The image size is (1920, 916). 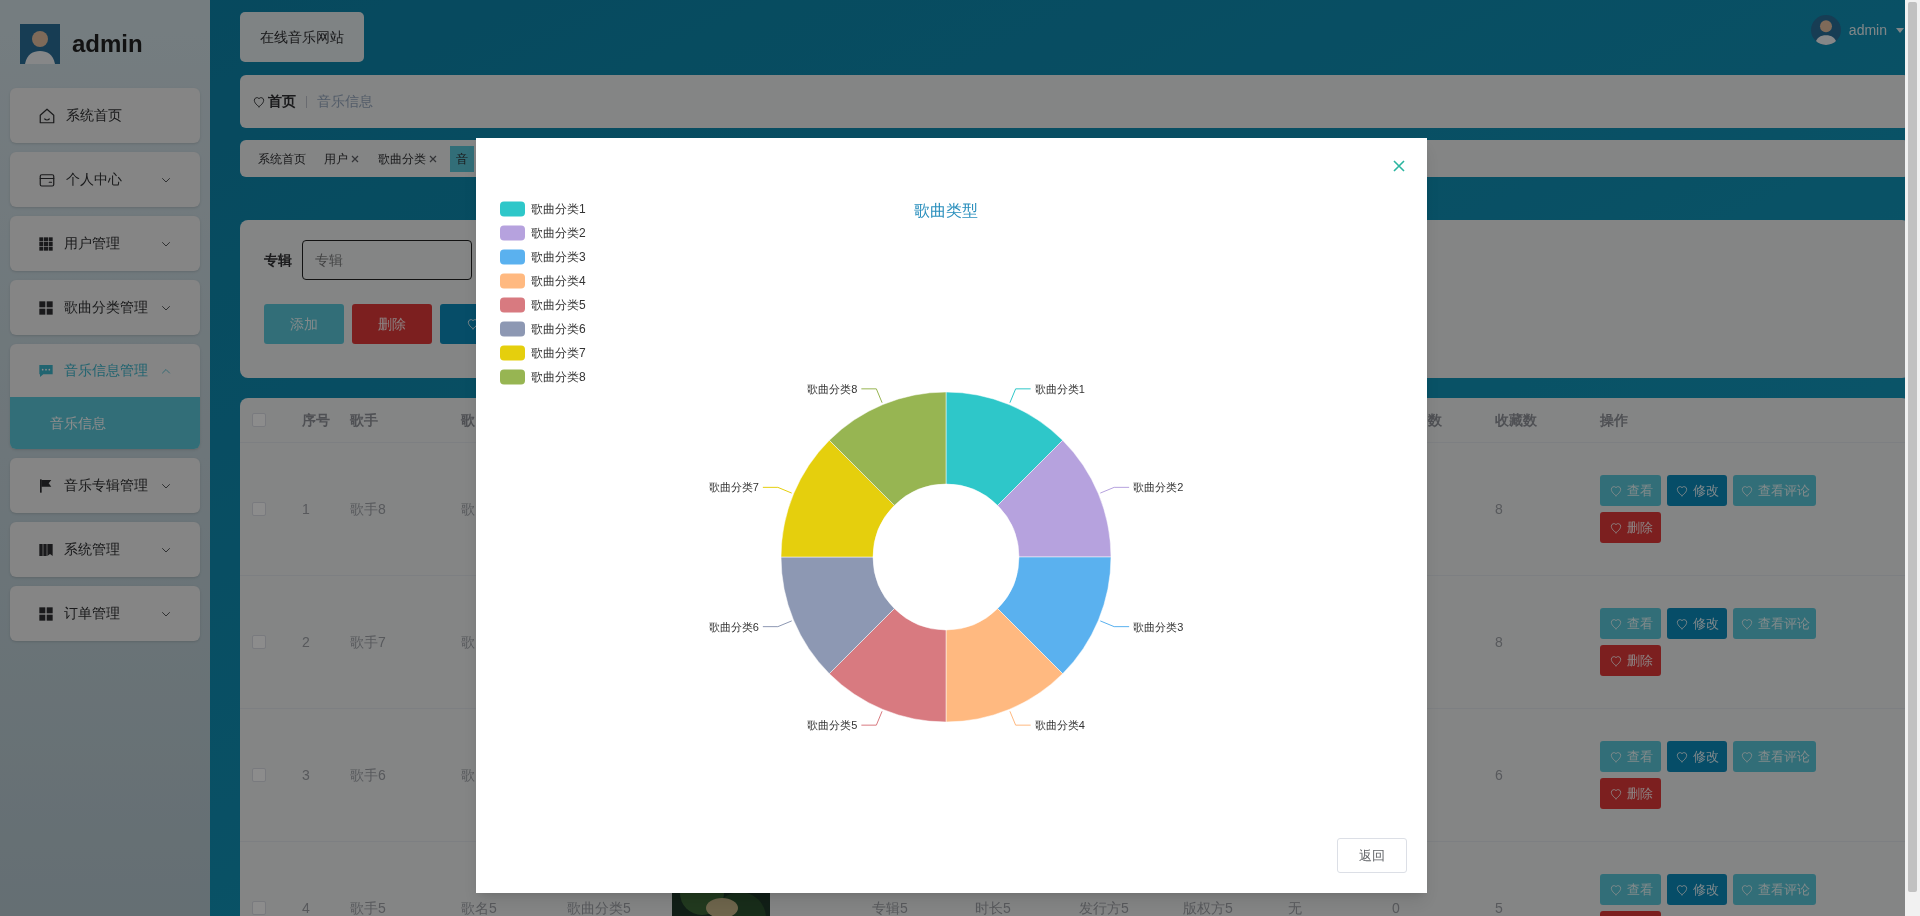 I want to click on chart-title: 歌曲类型, so click(x=946, y=210).